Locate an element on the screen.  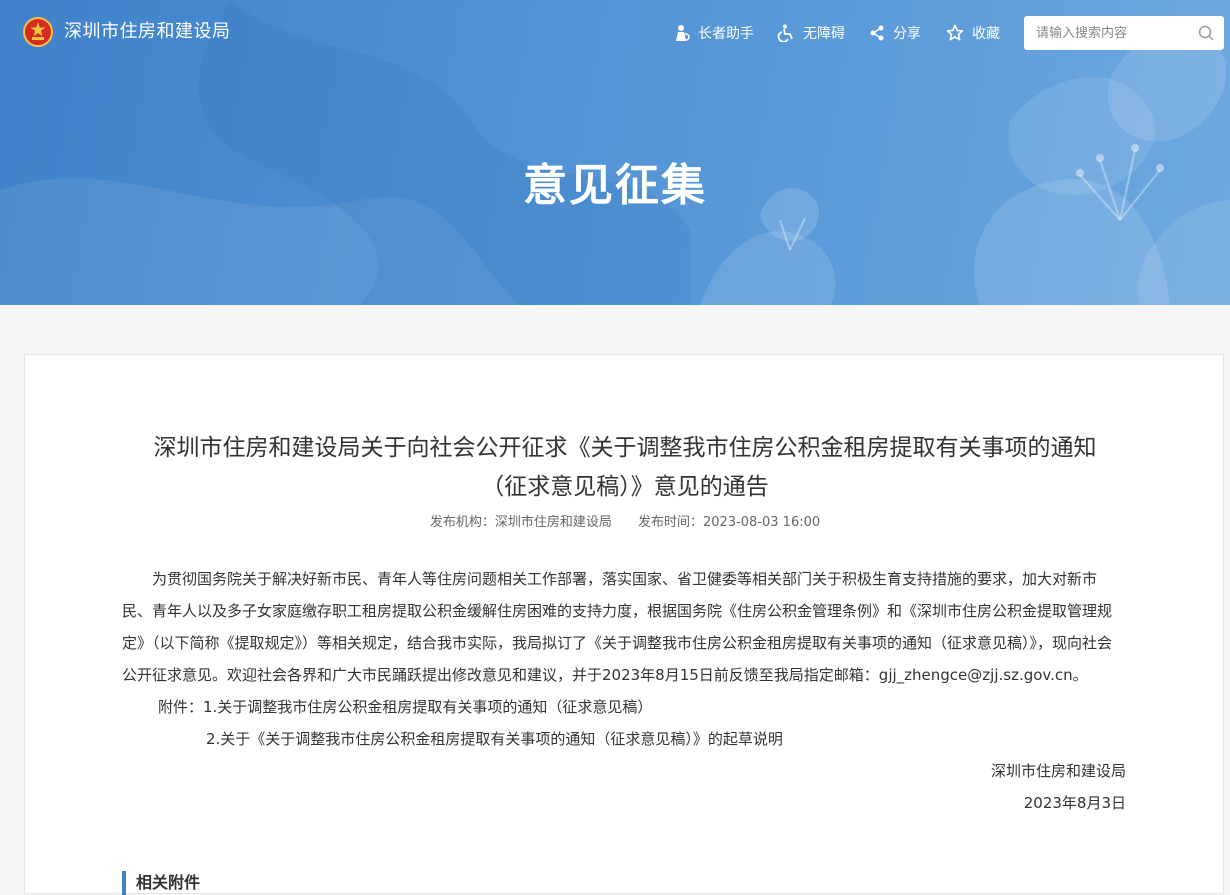
attachment-1-link: 附件：1.关于调整我市住房公积金租房提取有关事项的通知（征求意见稿） is located at coordinates (624, 707).